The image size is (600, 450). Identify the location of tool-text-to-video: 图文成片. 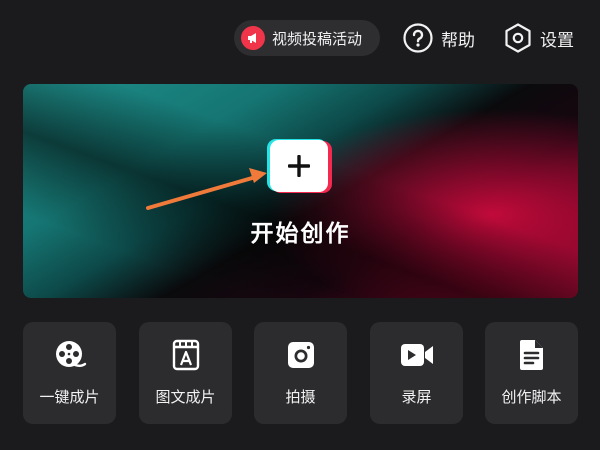
(185, 373).